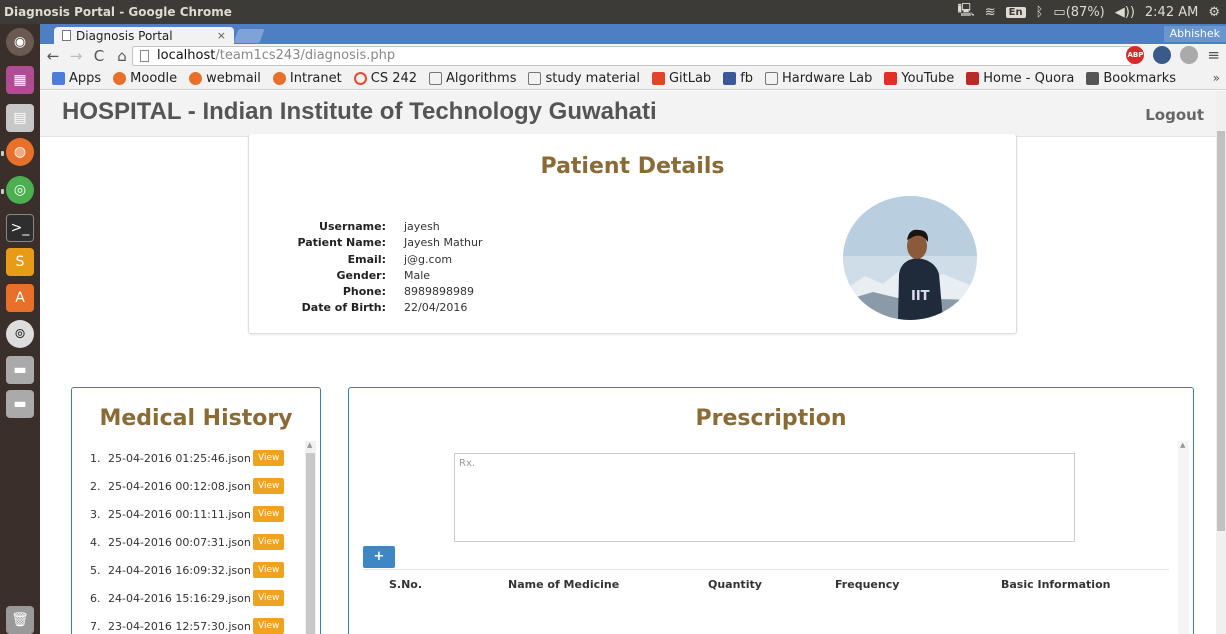  Describe the element at coordinates (973, 78) in the screenshot. I see `quora-icon` at that location.